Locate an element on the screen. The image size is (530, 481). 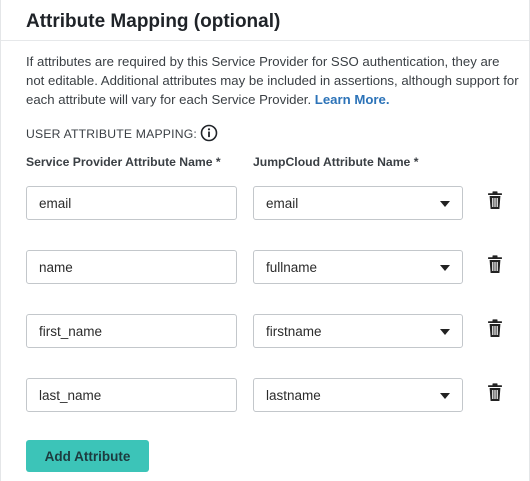
mapping-row: fullname is located at coordinates (265, 267).